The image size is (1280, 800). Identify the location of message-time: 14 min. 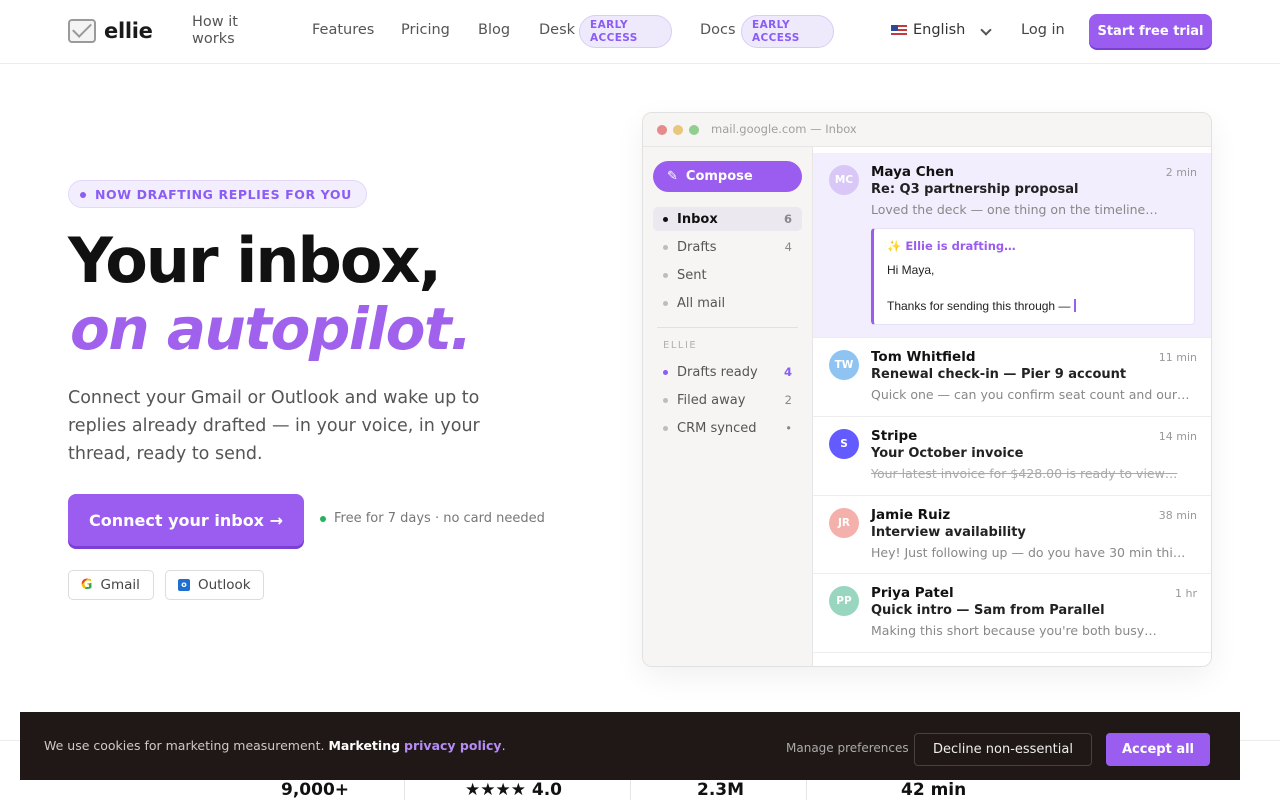
(1177, 436).